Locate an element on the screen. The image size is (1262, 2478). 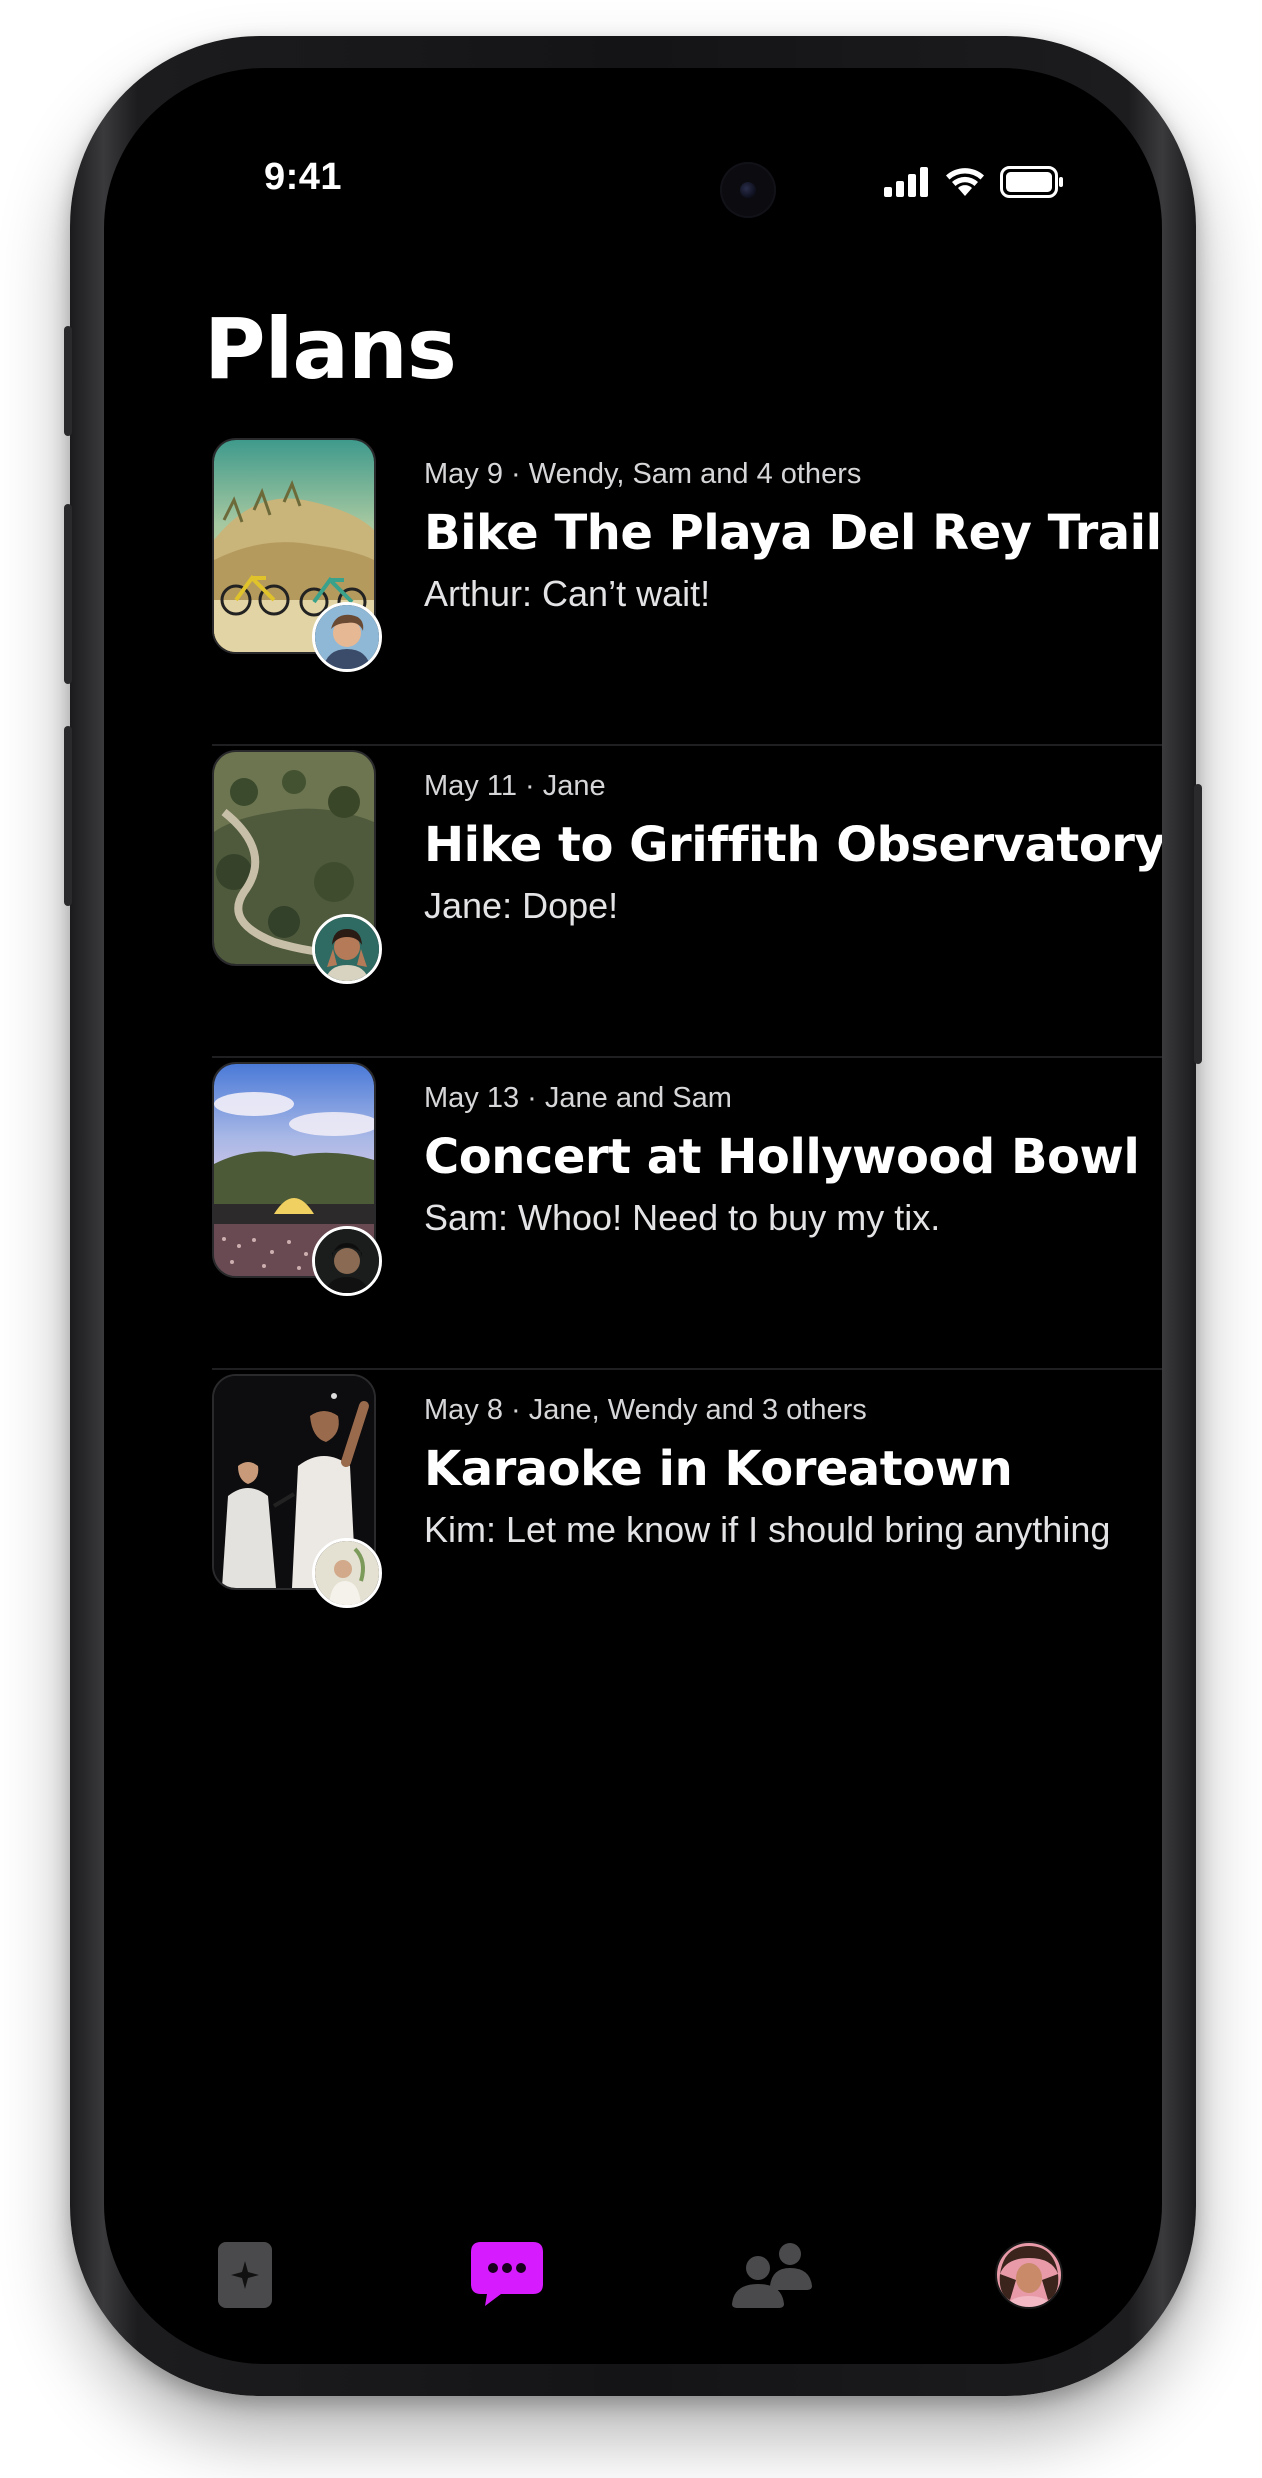
profile-avatar is located at coordinates (1029, 2277).